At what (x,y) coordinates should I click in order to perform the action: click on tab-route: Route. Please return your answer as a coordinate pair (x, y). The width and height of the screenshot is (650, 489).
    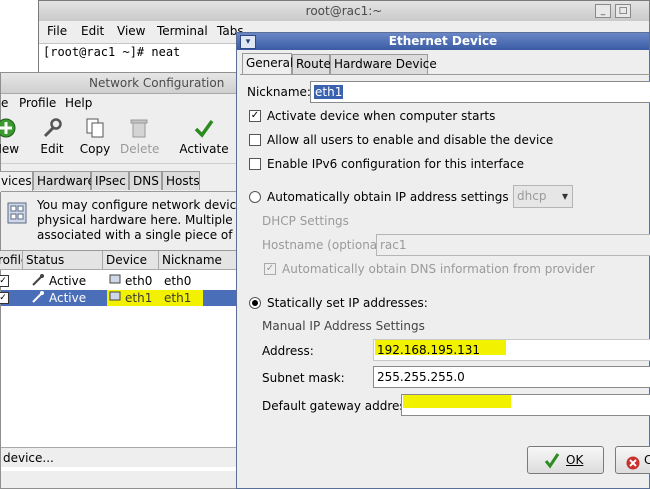
    Looking at the image, I should click on (311, 64).